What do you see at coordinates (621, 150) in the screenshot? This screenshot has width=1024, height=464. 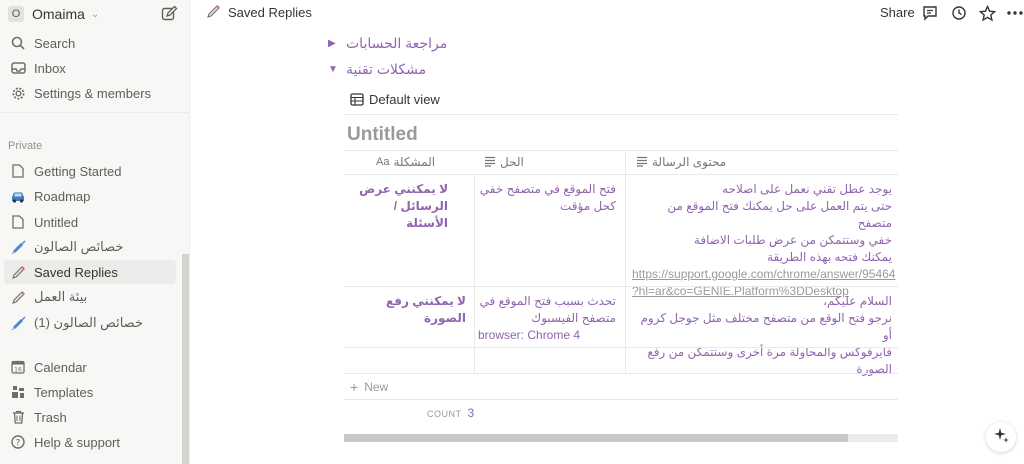 I see `table-top-border` at bounding box center [621, 150].